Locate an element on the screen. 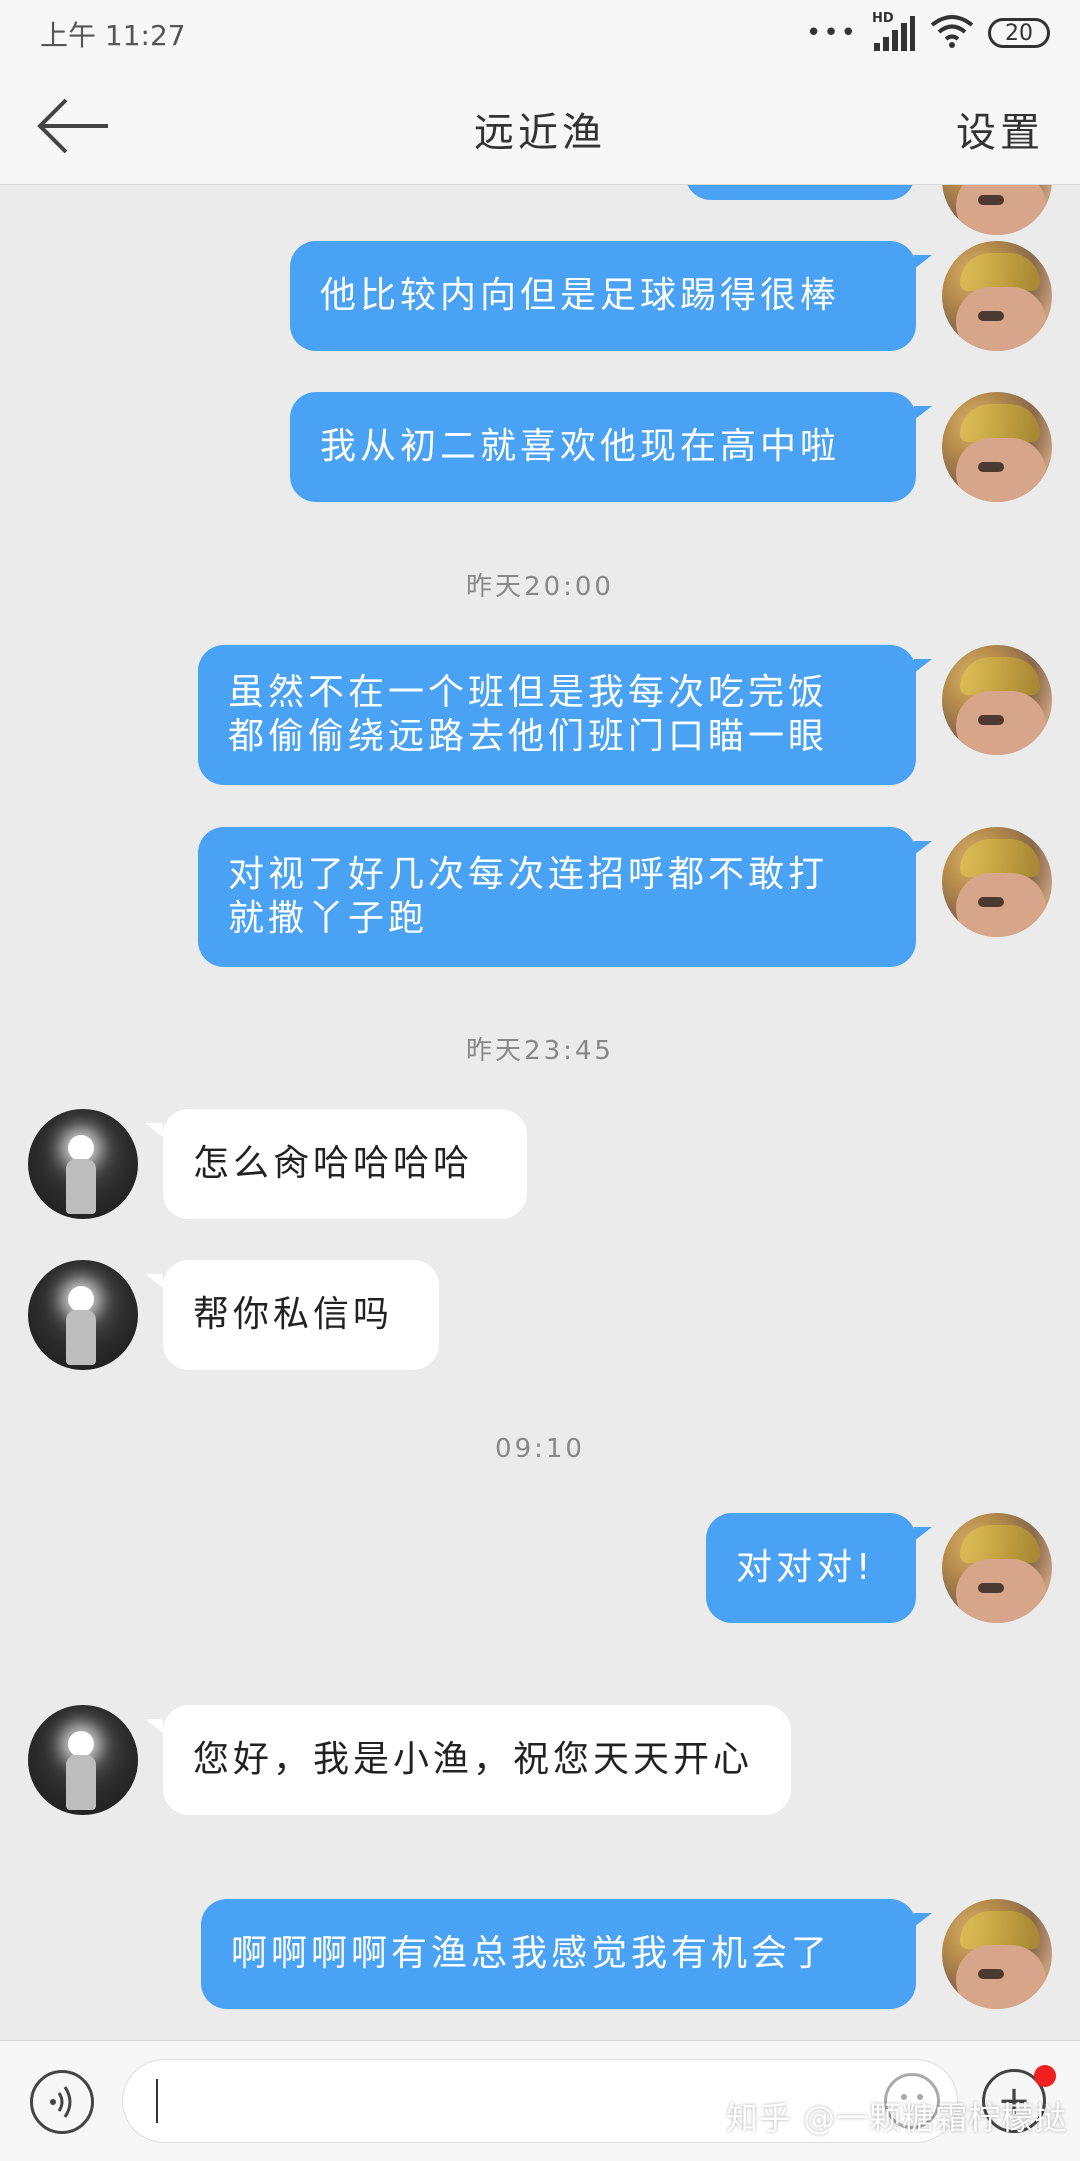  message-bubble-partial is located at coordinates (800, 192).